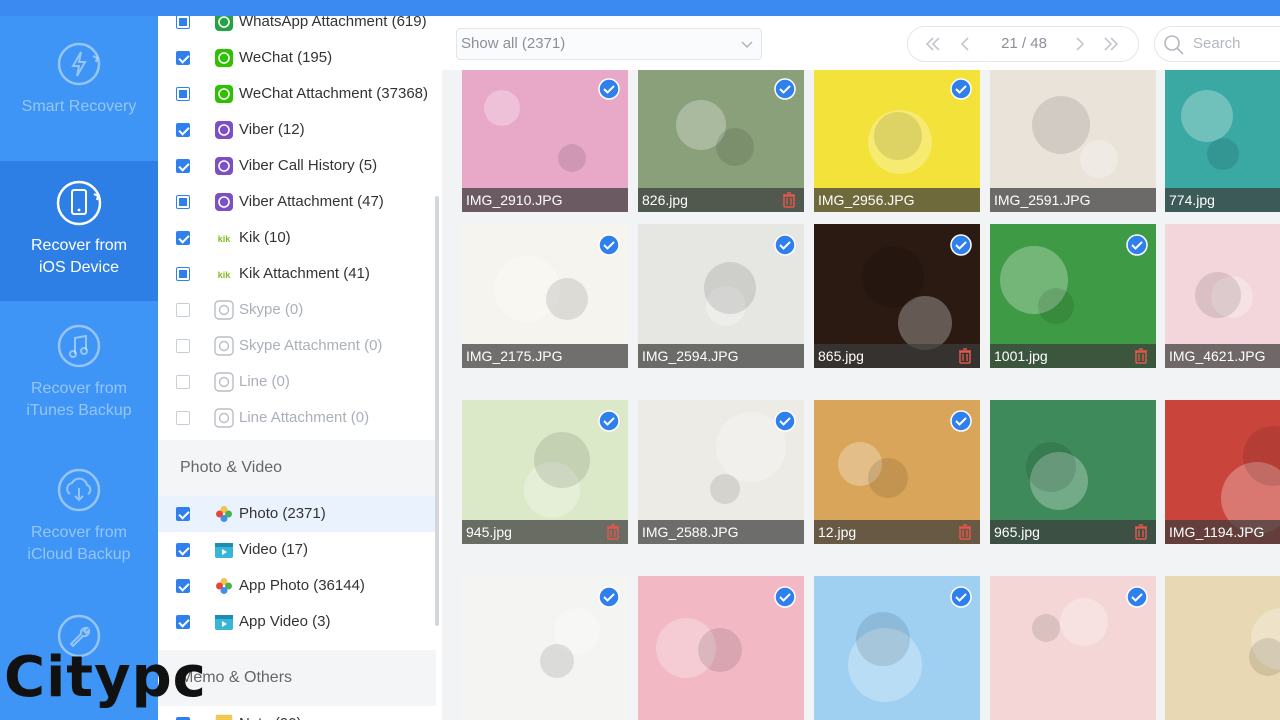 Image resolution: width=1280 pixels, height=720 pixels. What do you see at coordinates (297, 310) in the screenshot?
I see `category-row: Skype (0)` at bounding box center [297, 310].